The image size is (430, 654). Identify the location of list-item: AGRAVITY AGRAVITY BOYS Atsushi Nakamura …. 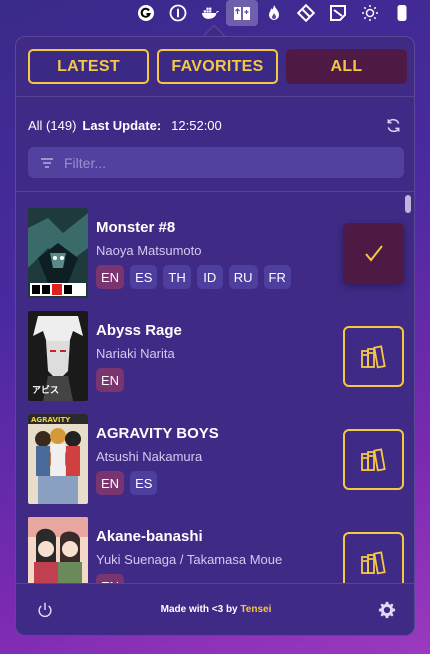
(216, 459).